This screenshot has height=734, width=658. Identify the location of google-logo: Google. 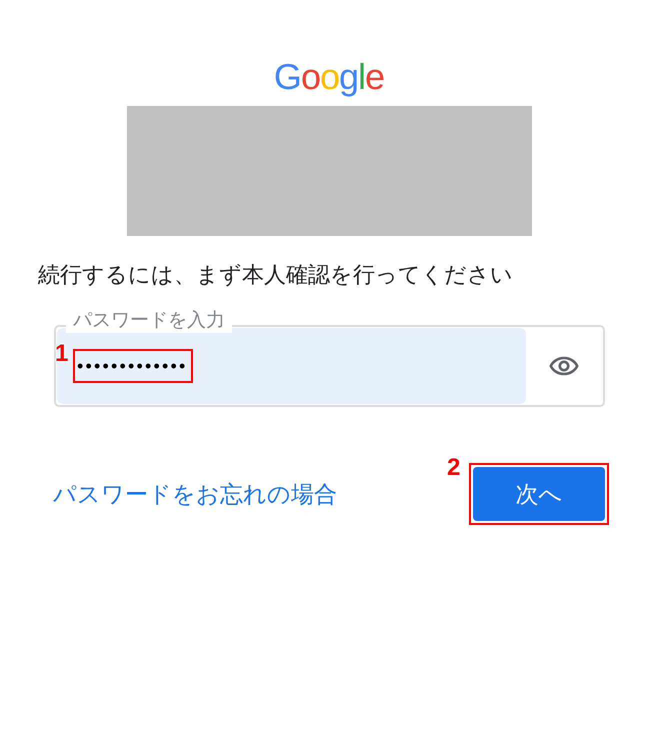
(329, 77).